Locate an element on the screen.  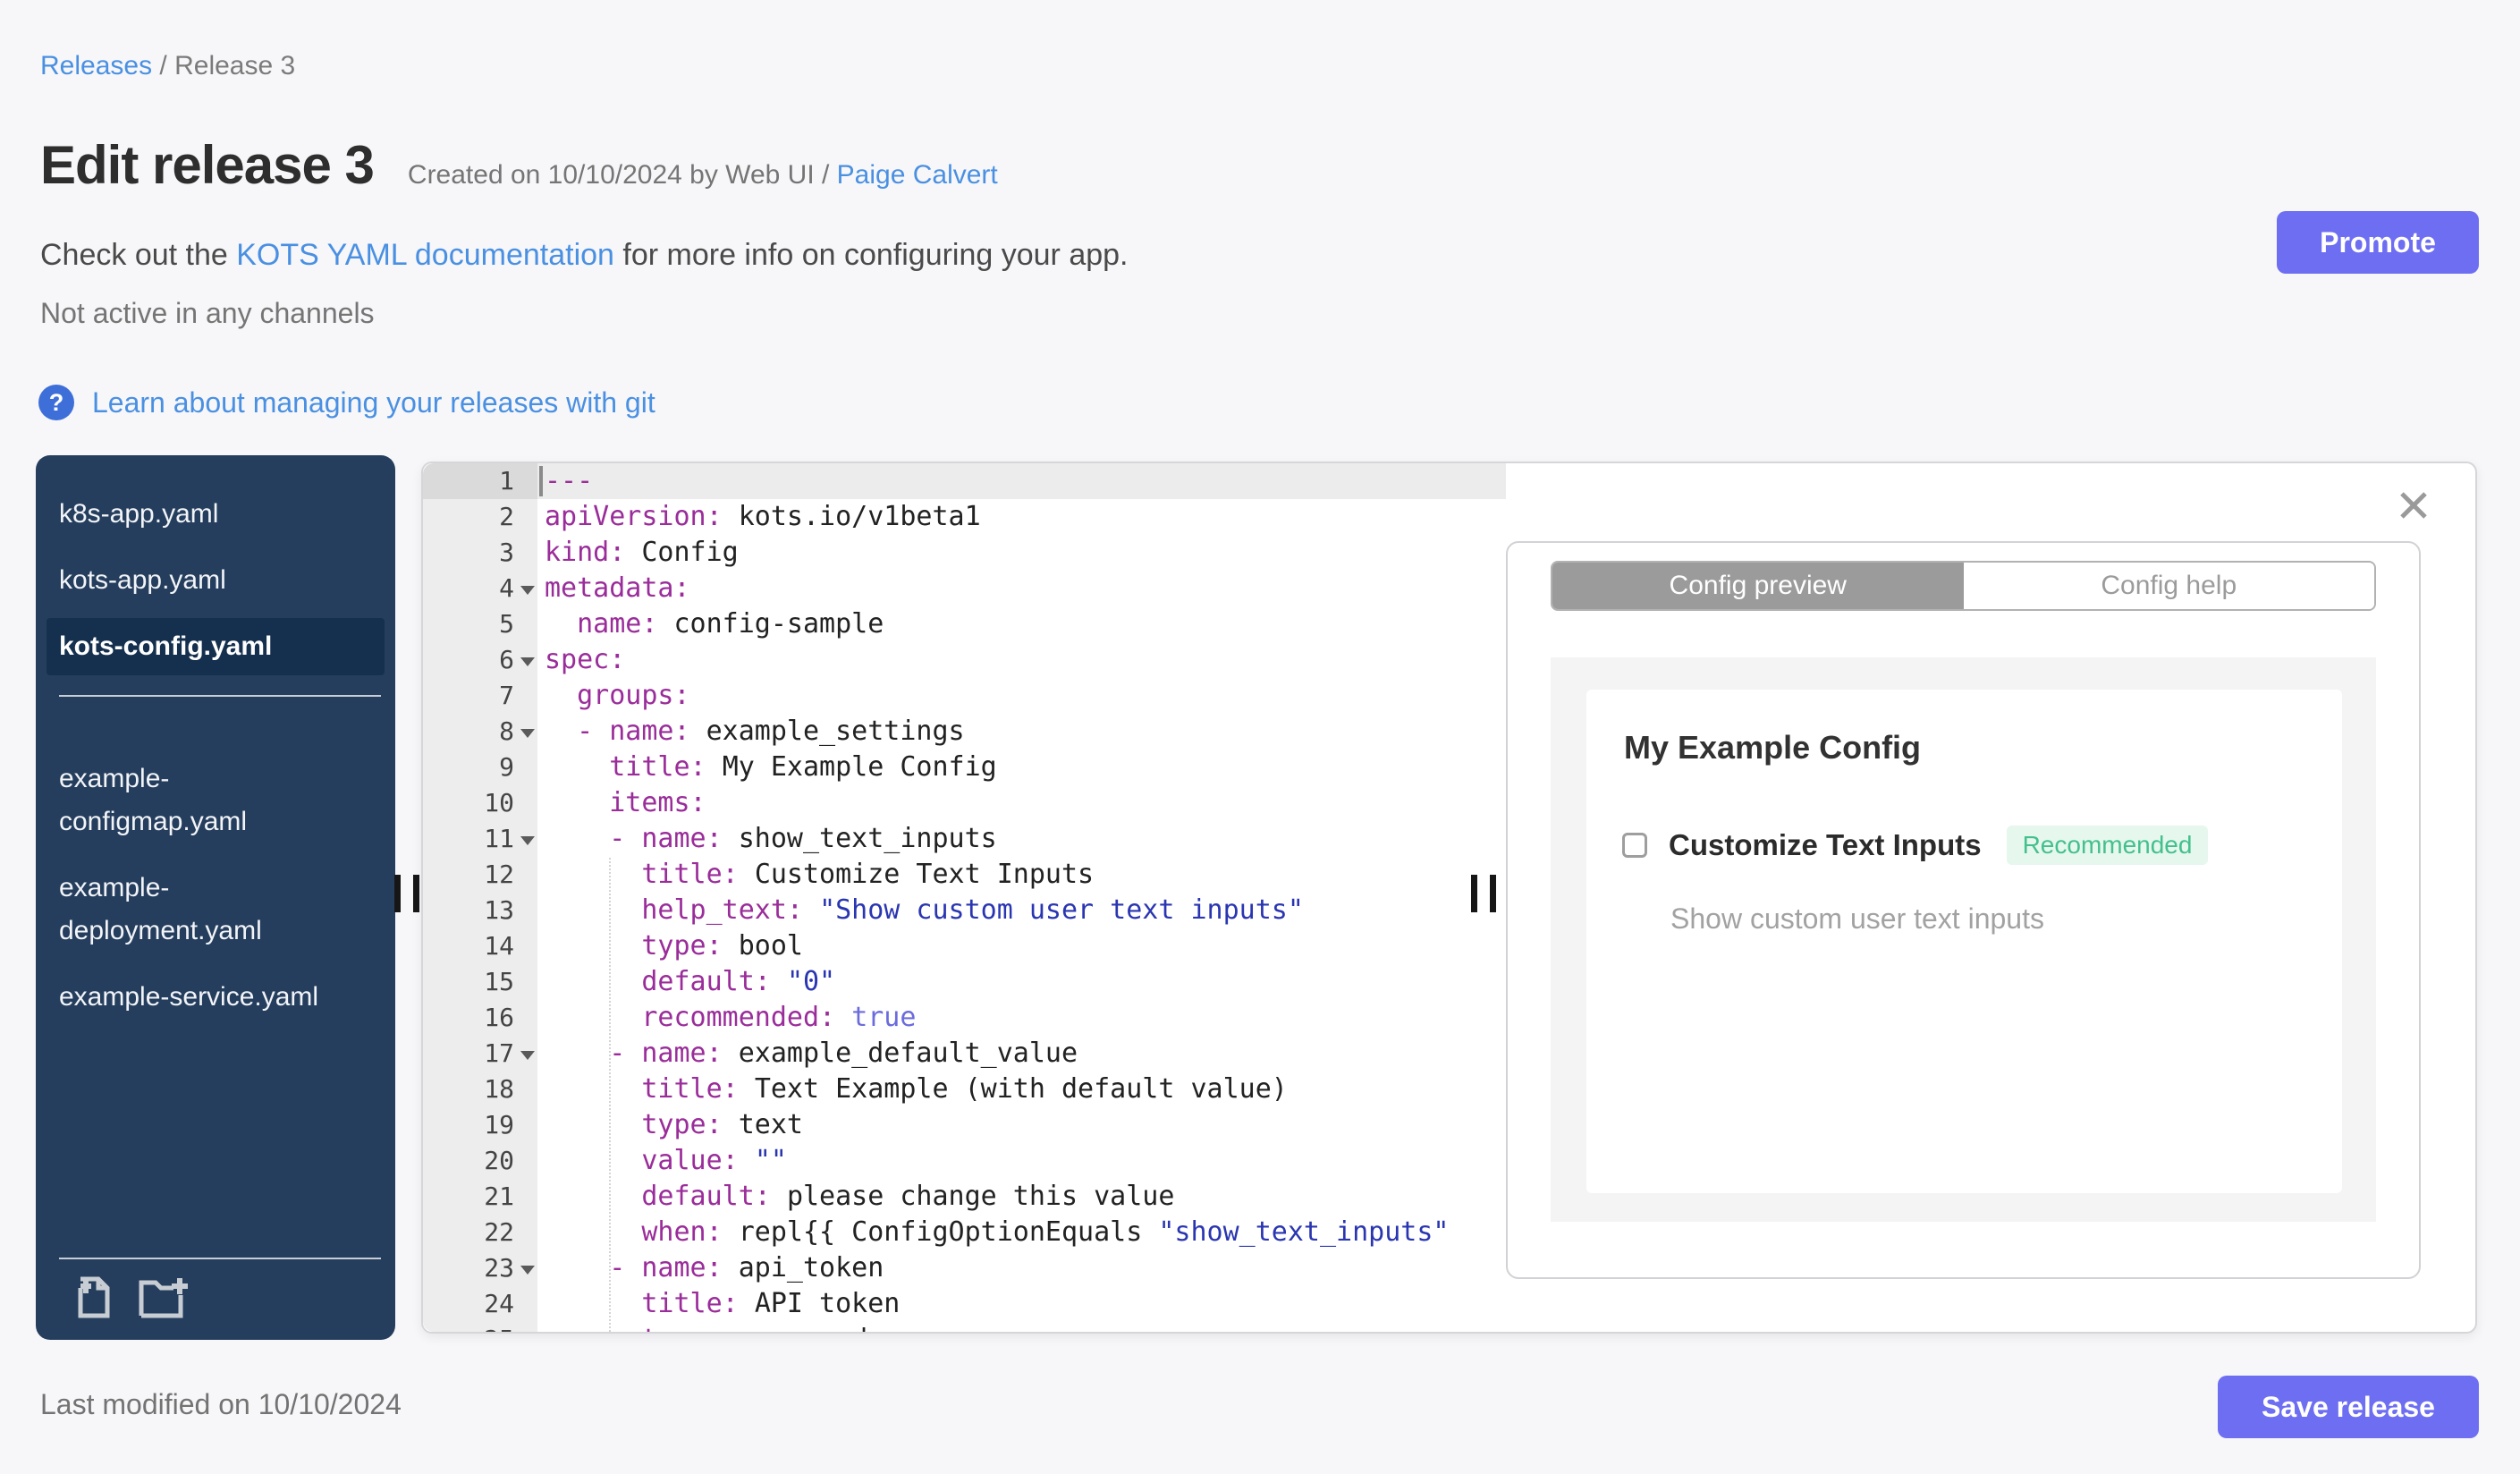
author-link: Paige Calvert is located at coordinates (917, 175).